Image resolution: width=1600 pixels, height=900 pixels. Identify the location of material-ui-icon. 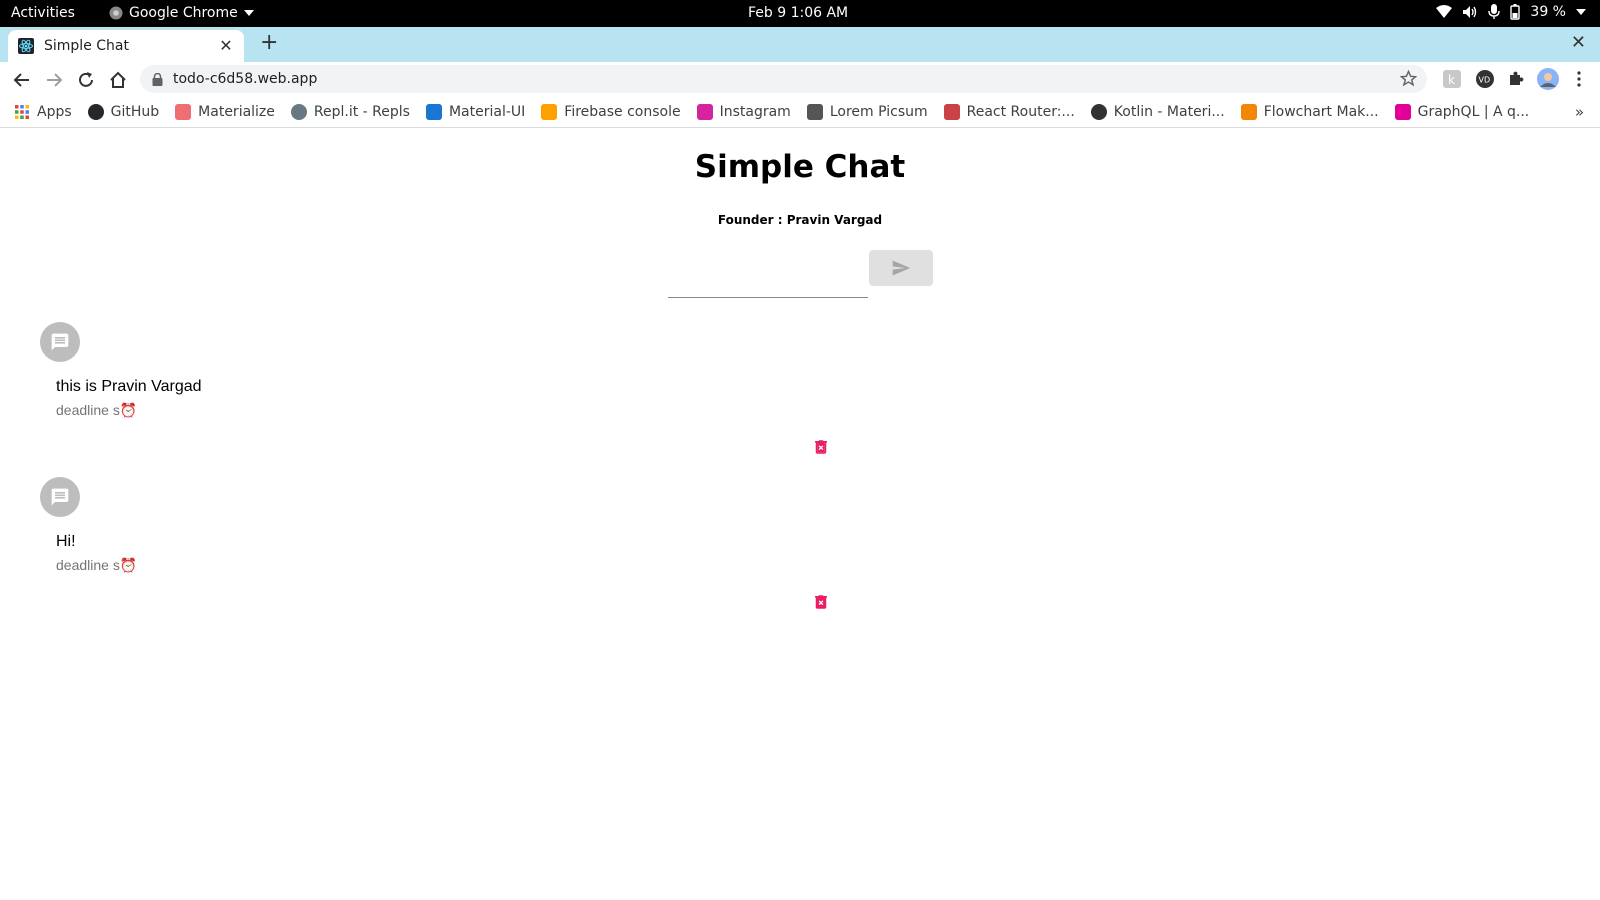
(433, 111).